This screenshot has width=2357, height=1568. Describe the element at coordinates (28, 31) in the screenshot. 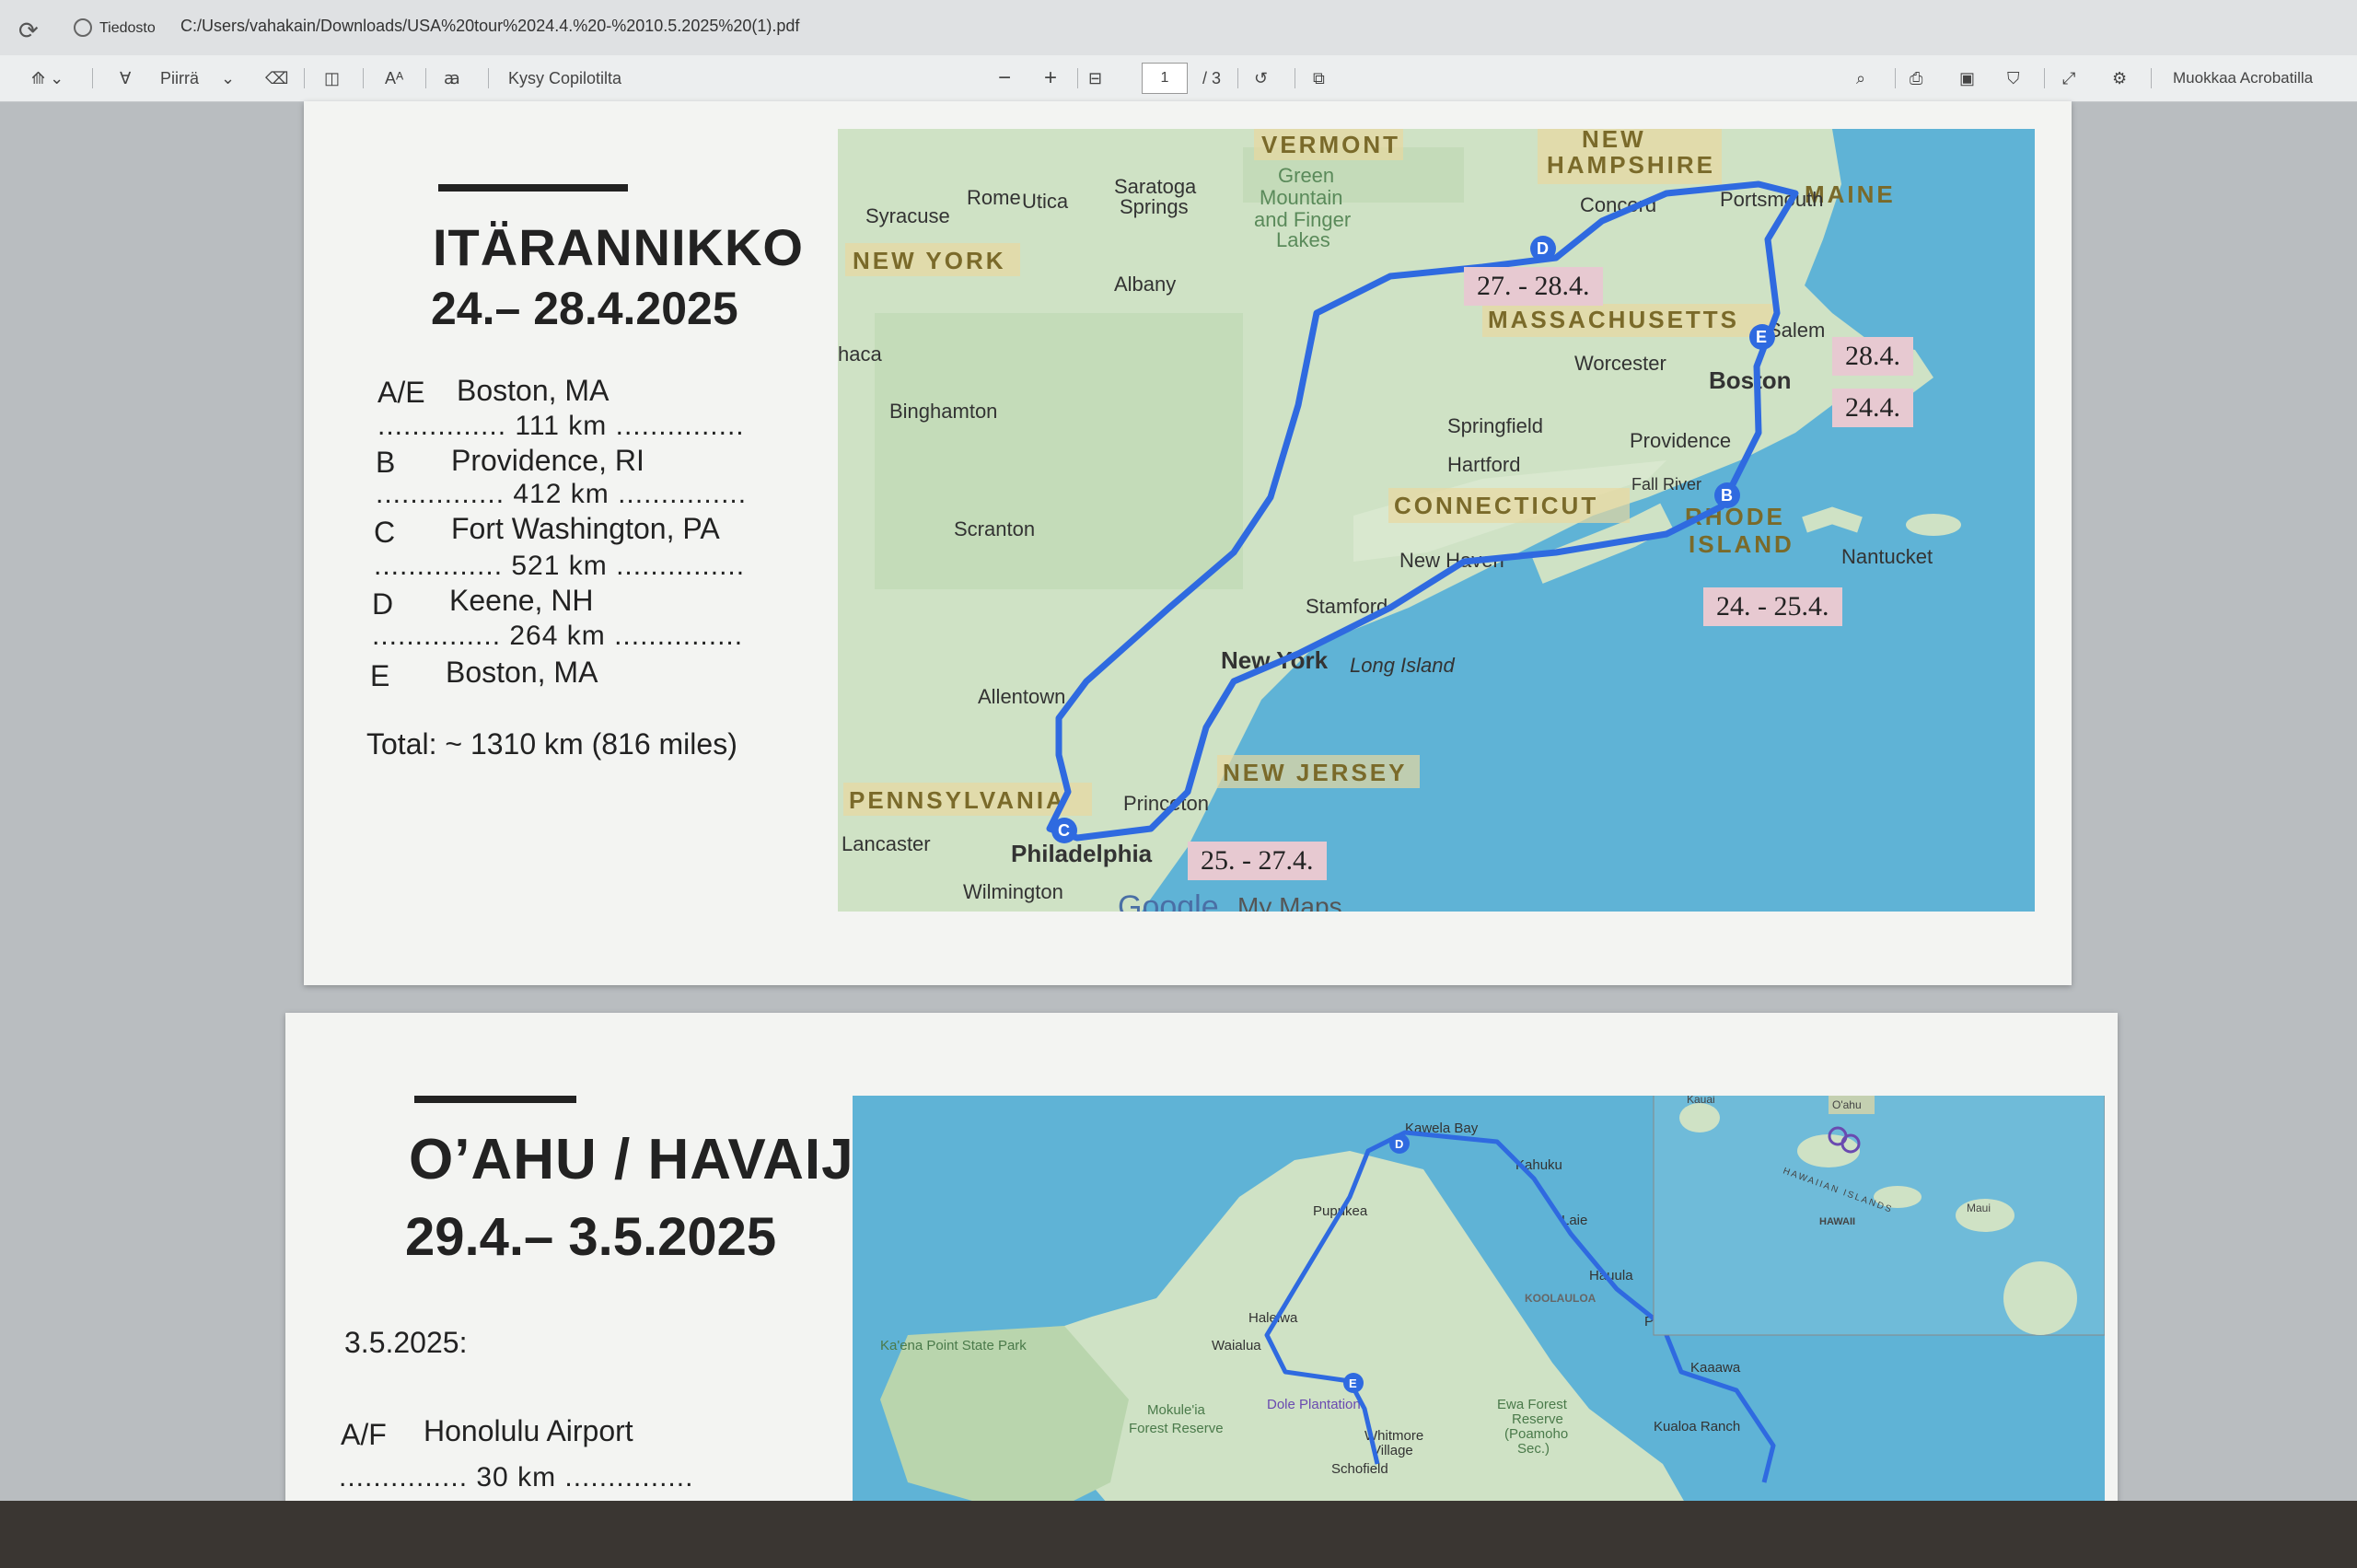

I see `refresh-icon: ⟳` at that location.